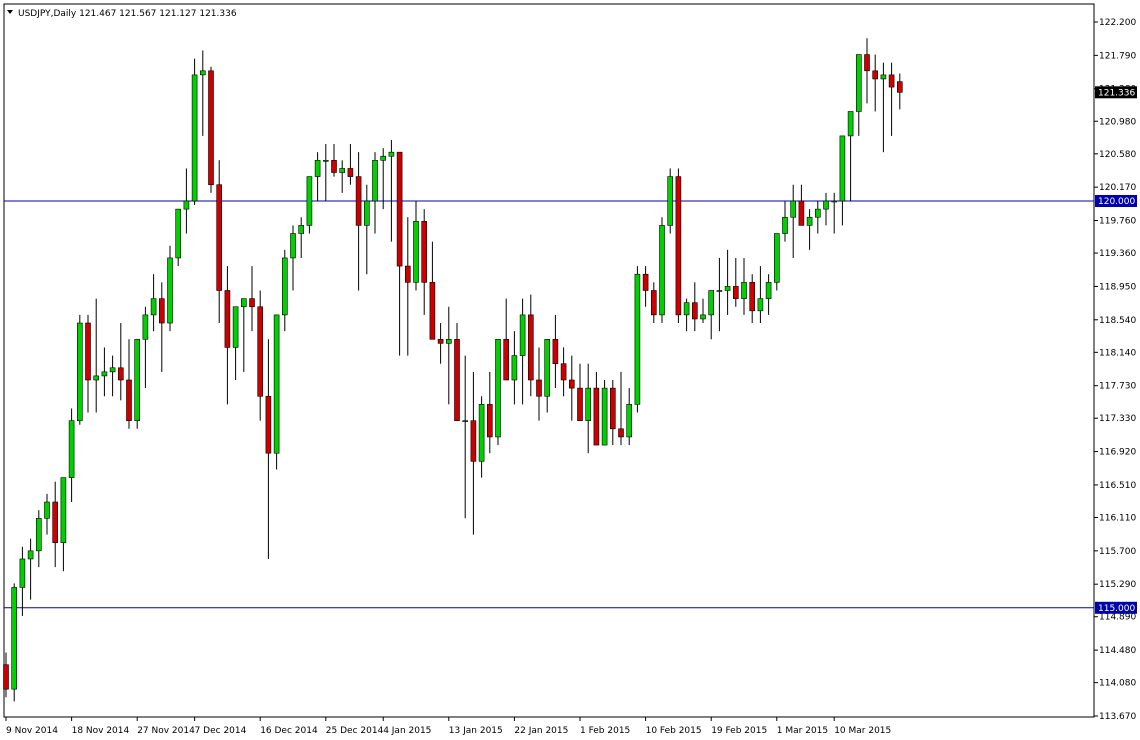 The height and width of the screenshot is (740, 1140). Describe the element at coordinates (1116, 202) in the screenshot. I see `level-price-label: 120.000` at that location.